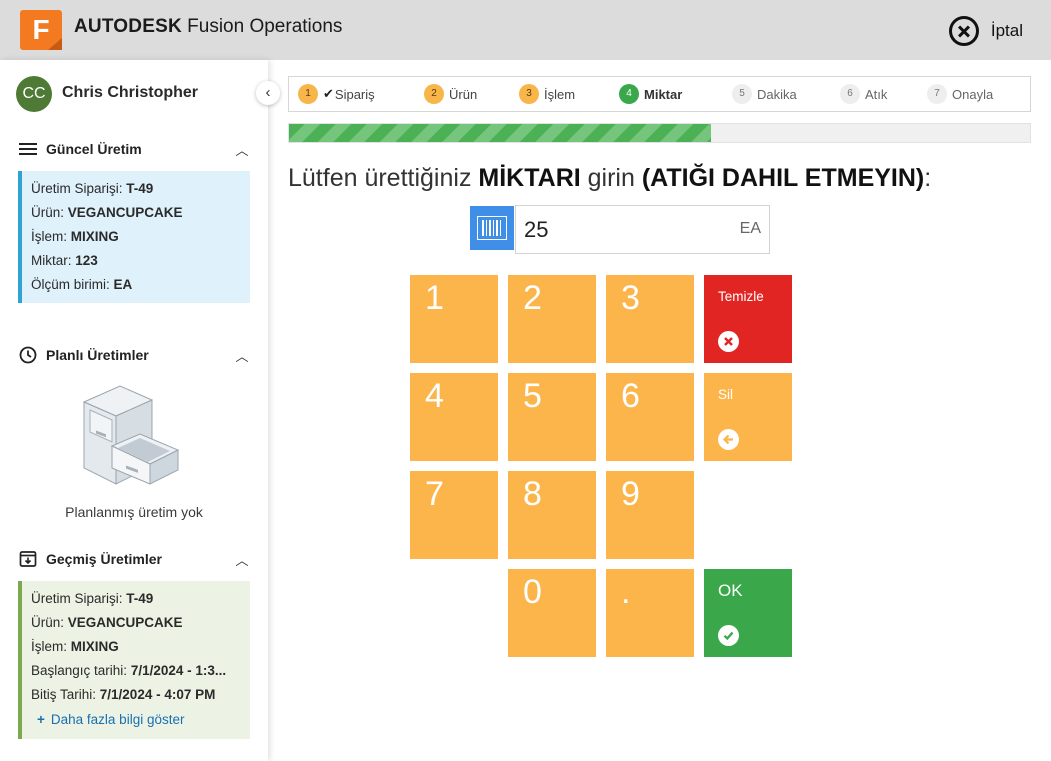  I want to click on step-label: Atık, so click(876, 94).